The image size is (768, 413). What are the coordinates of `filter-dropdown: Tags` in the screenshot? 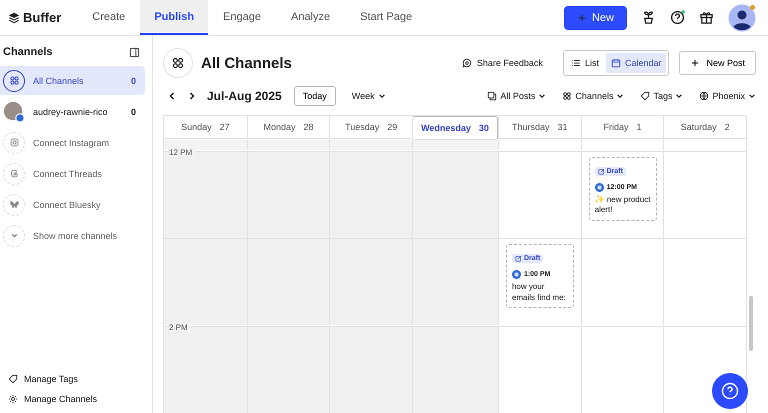 It's located at (662, 96).